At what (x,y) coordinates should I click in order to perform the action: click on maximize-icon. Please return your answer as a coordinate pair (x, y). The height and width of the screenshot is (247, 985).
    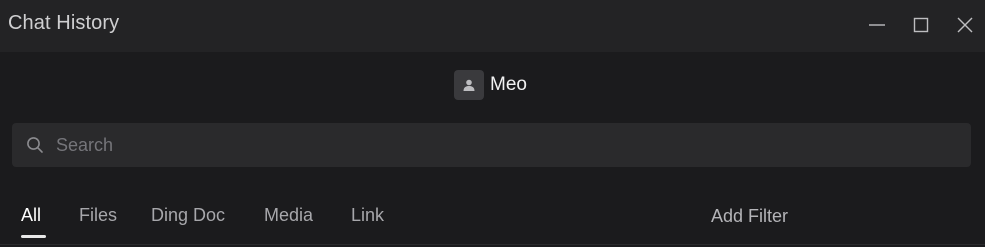
    Looking at the image, I should click on (921, 25).